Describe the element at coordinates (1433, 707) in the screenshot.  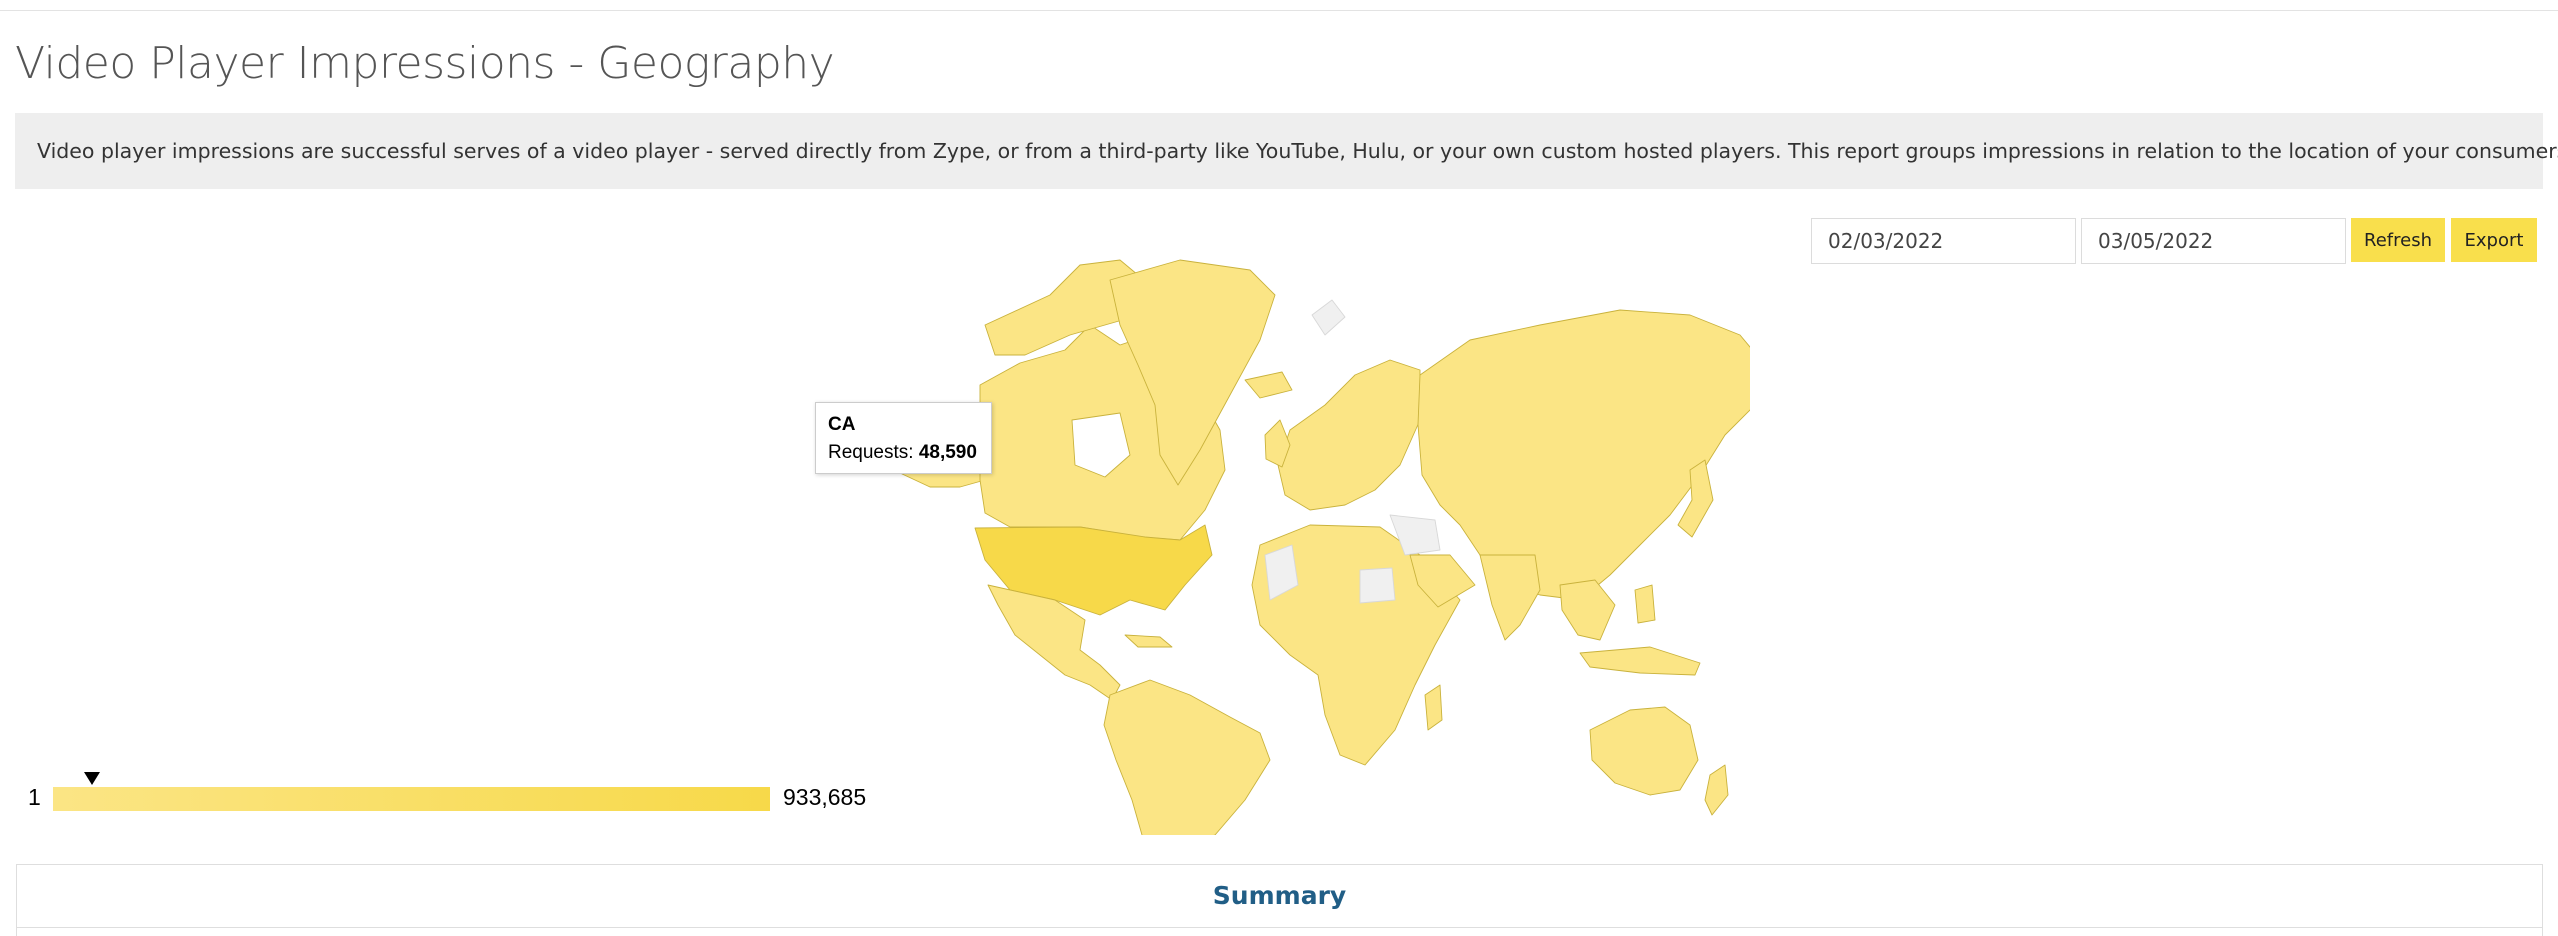
I see `country-mg` at that location.